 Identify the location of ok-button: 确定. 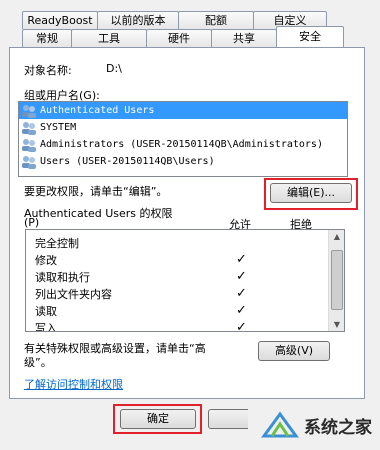
(158, 419).